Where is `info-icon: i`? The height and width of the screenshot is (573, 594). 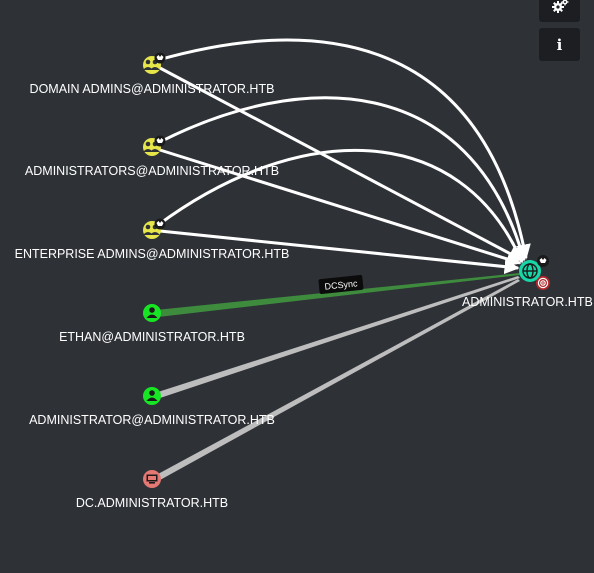
info-icon: i is located at coordinates (559, 44).